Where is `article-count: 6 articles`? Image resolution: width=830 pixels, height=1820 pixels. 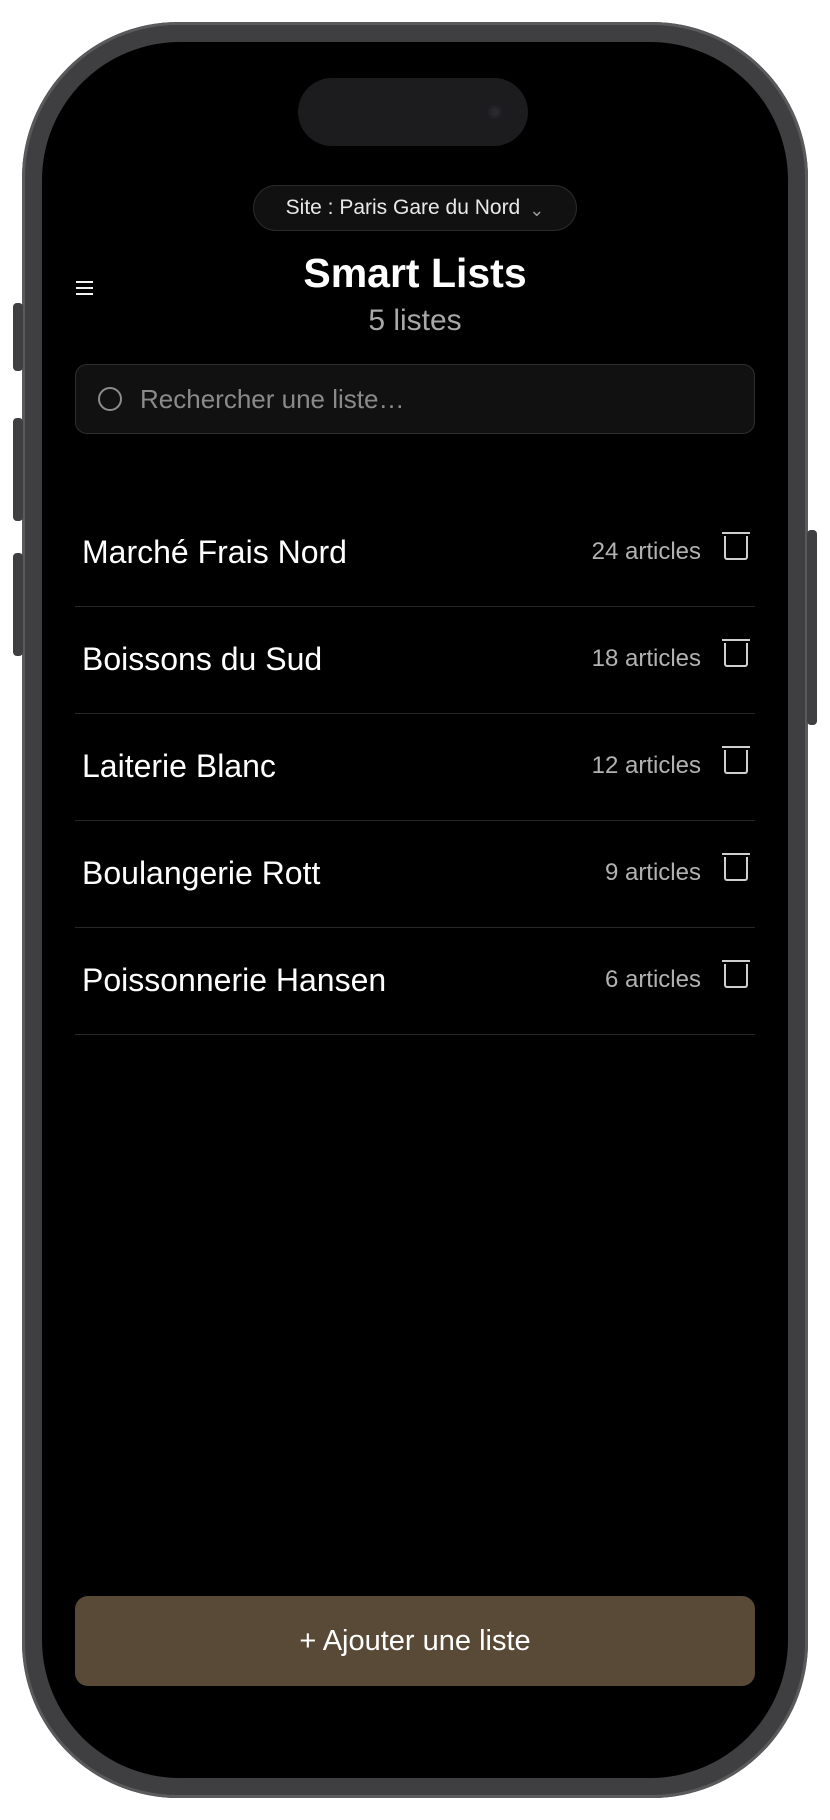 article-count: 6 articles is located at coordinates (652, 979).